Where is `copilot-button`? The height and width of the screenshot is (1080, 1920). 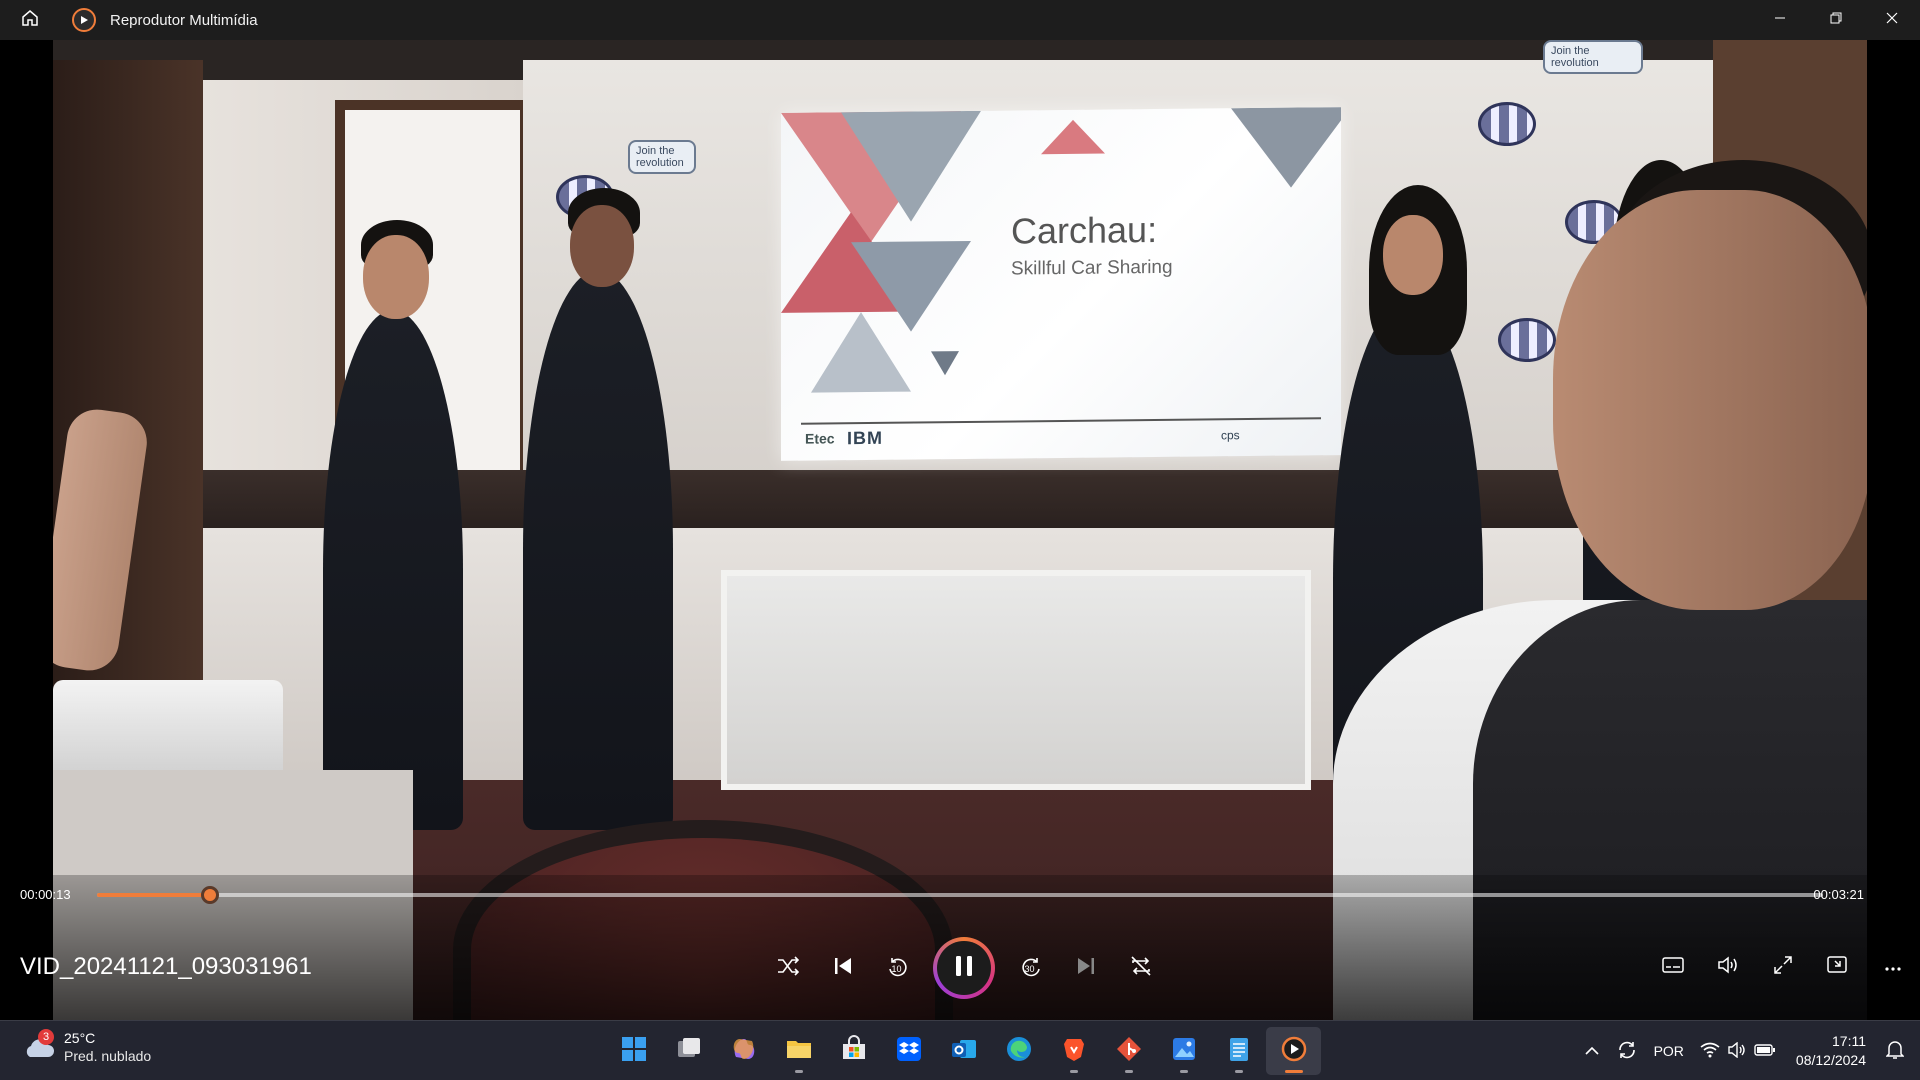 copilot-button is located at coordinates (743, 1051).